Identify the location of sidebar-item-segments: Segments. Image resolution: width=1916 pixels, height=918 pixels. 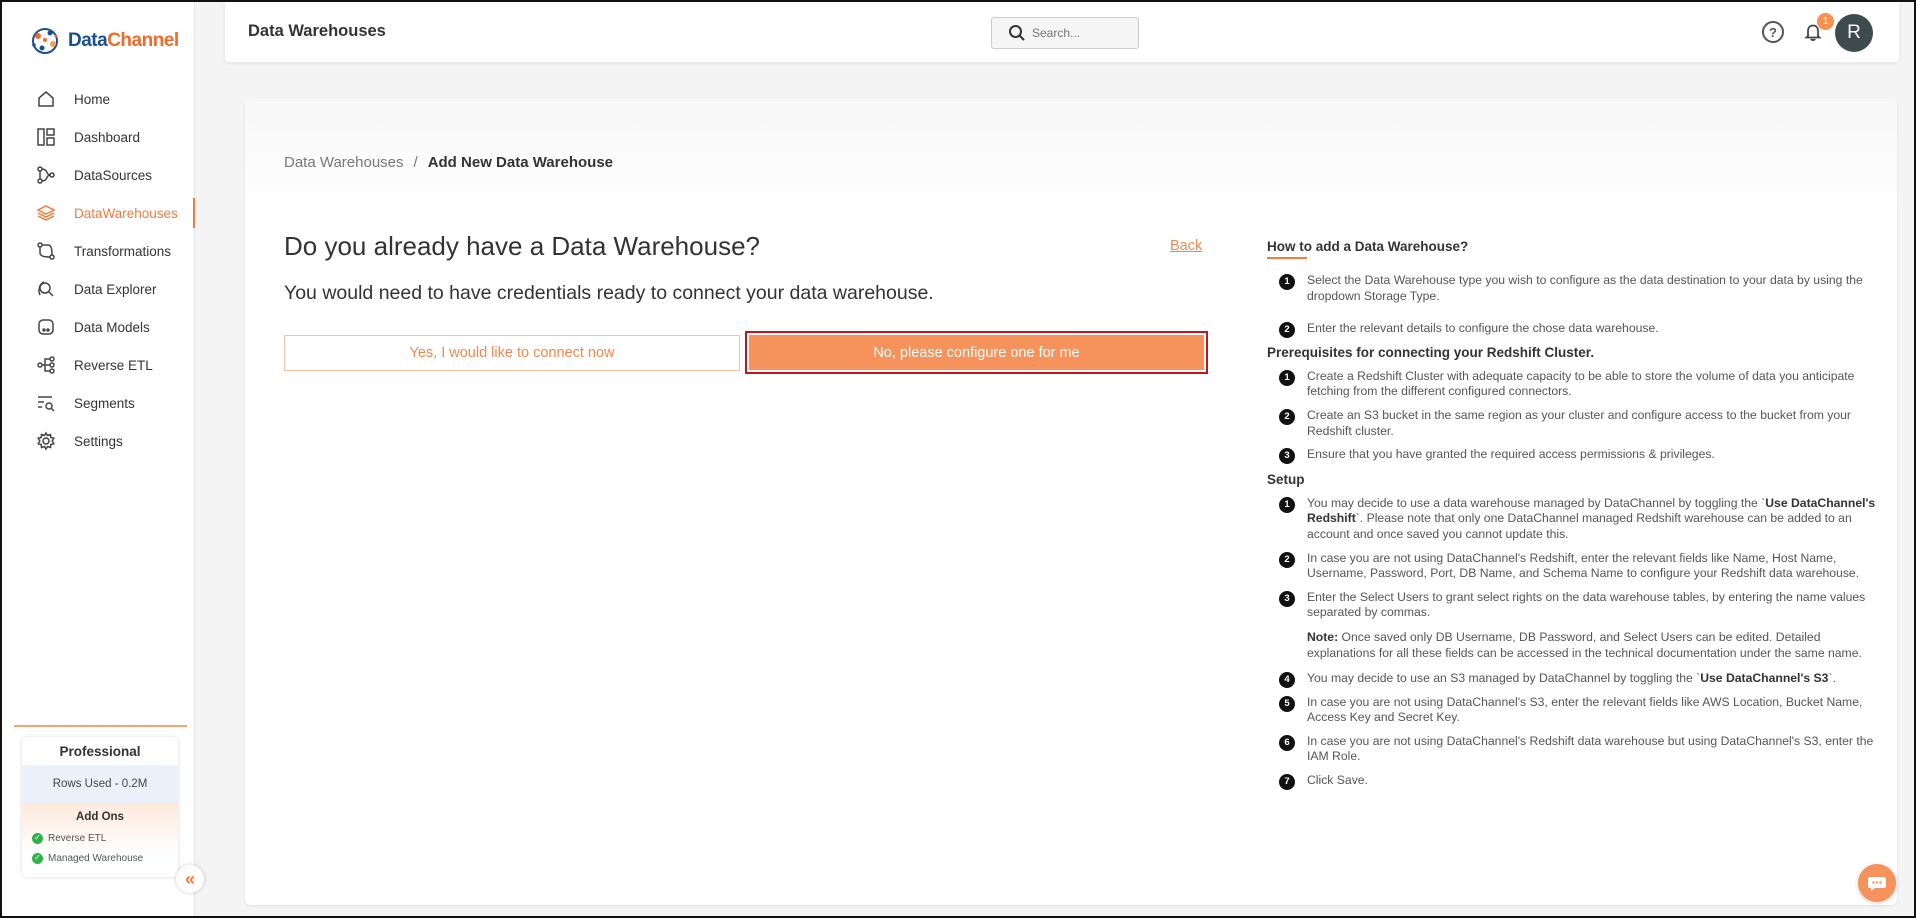
(98, 403).